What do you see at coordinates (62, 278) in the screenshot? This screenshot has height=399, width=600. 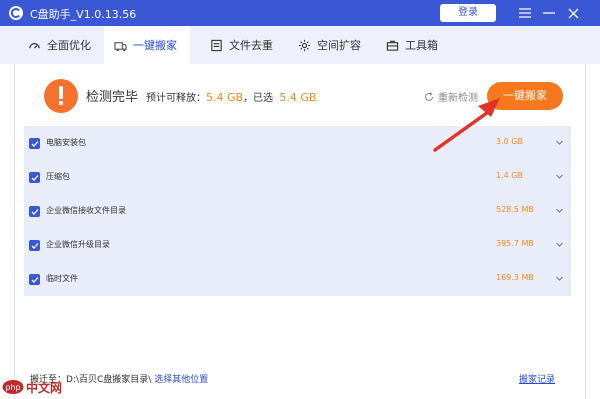 I see `item-name: 临时文件` at bounding box center [62, 278].